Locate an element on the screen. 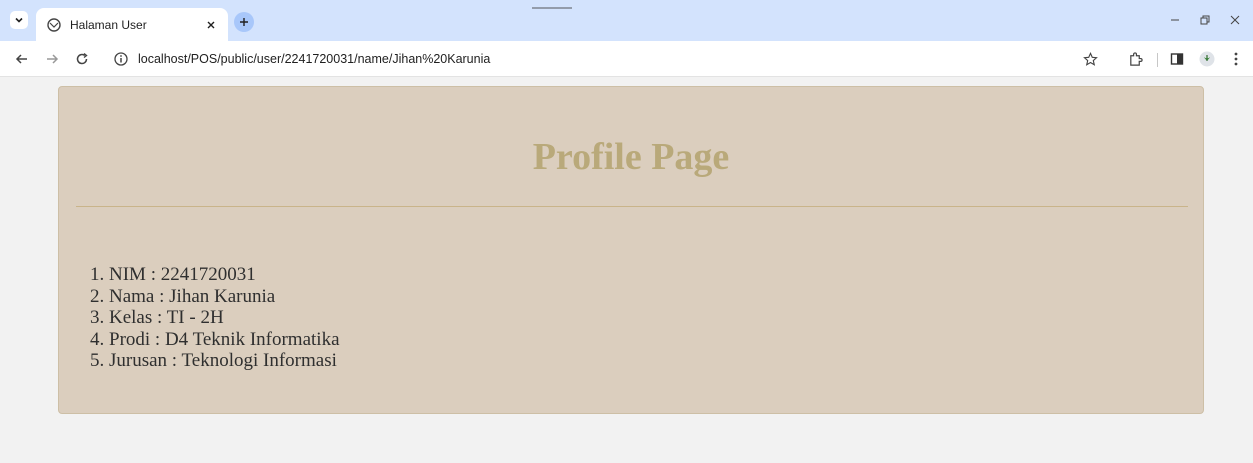 The width and height of the screenshot is (1253, 463). info-icon is located at coordinates (121, 59).